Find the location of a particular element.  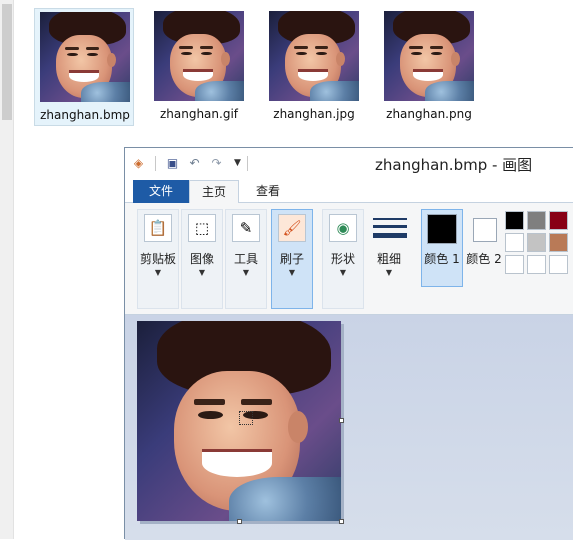

shapes-label: 形状 is located at coordinates (342, 259).